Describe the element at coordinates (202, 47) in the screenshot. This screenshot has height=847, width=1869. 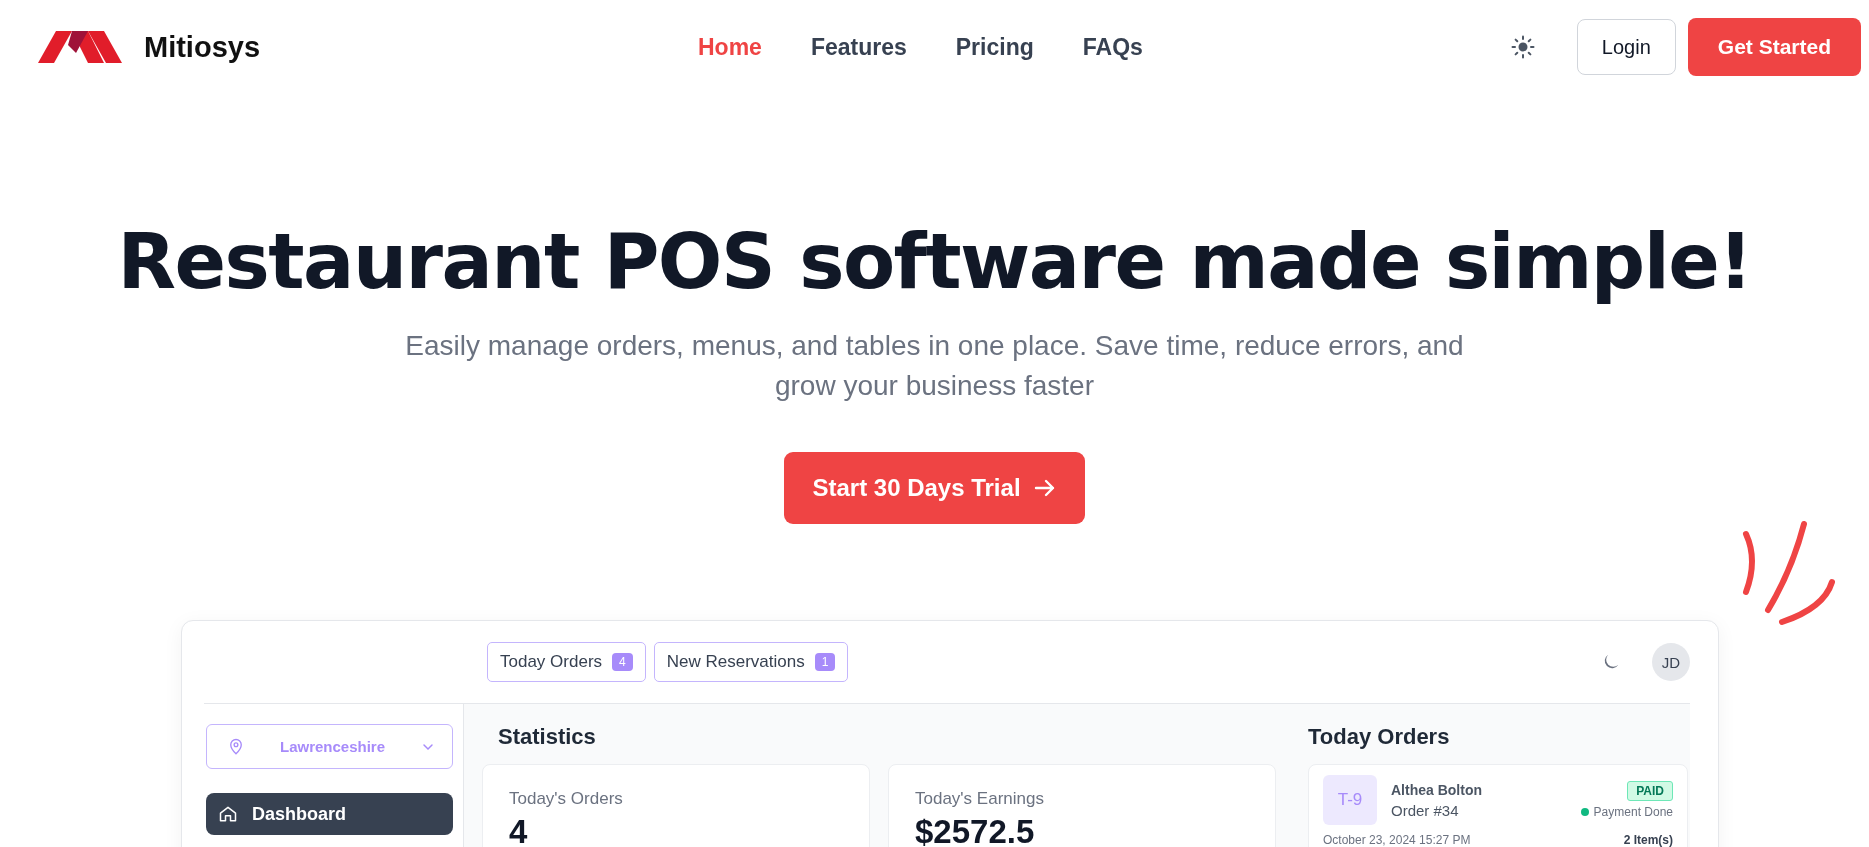
I see `brand-name: Mitiosys` at that location.